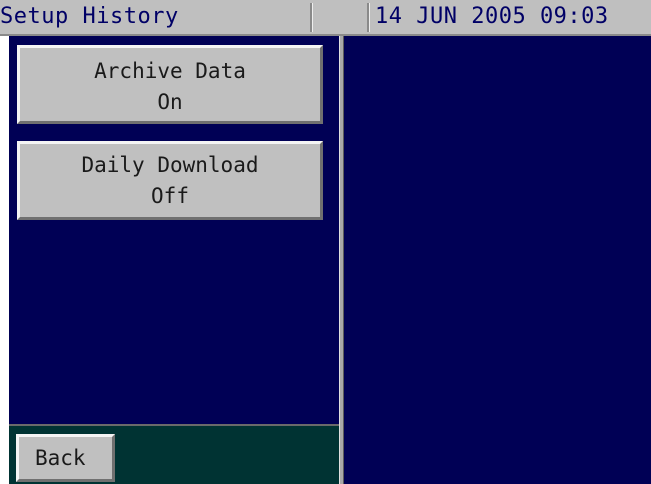 The height and width of the screenshot is (484, 651). What do you see at coordinates (492, 16) in the screenshot?
I see `datetime-display: 14 JUN 2005 09:03` at bounding box center [492, 16].